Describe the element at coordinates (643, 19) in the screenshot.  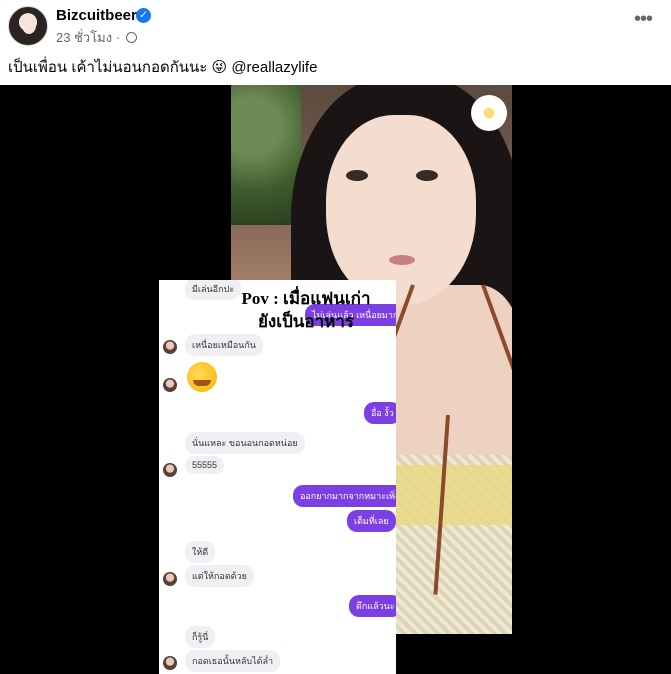
I see `more-options-icon: •••` at that location.